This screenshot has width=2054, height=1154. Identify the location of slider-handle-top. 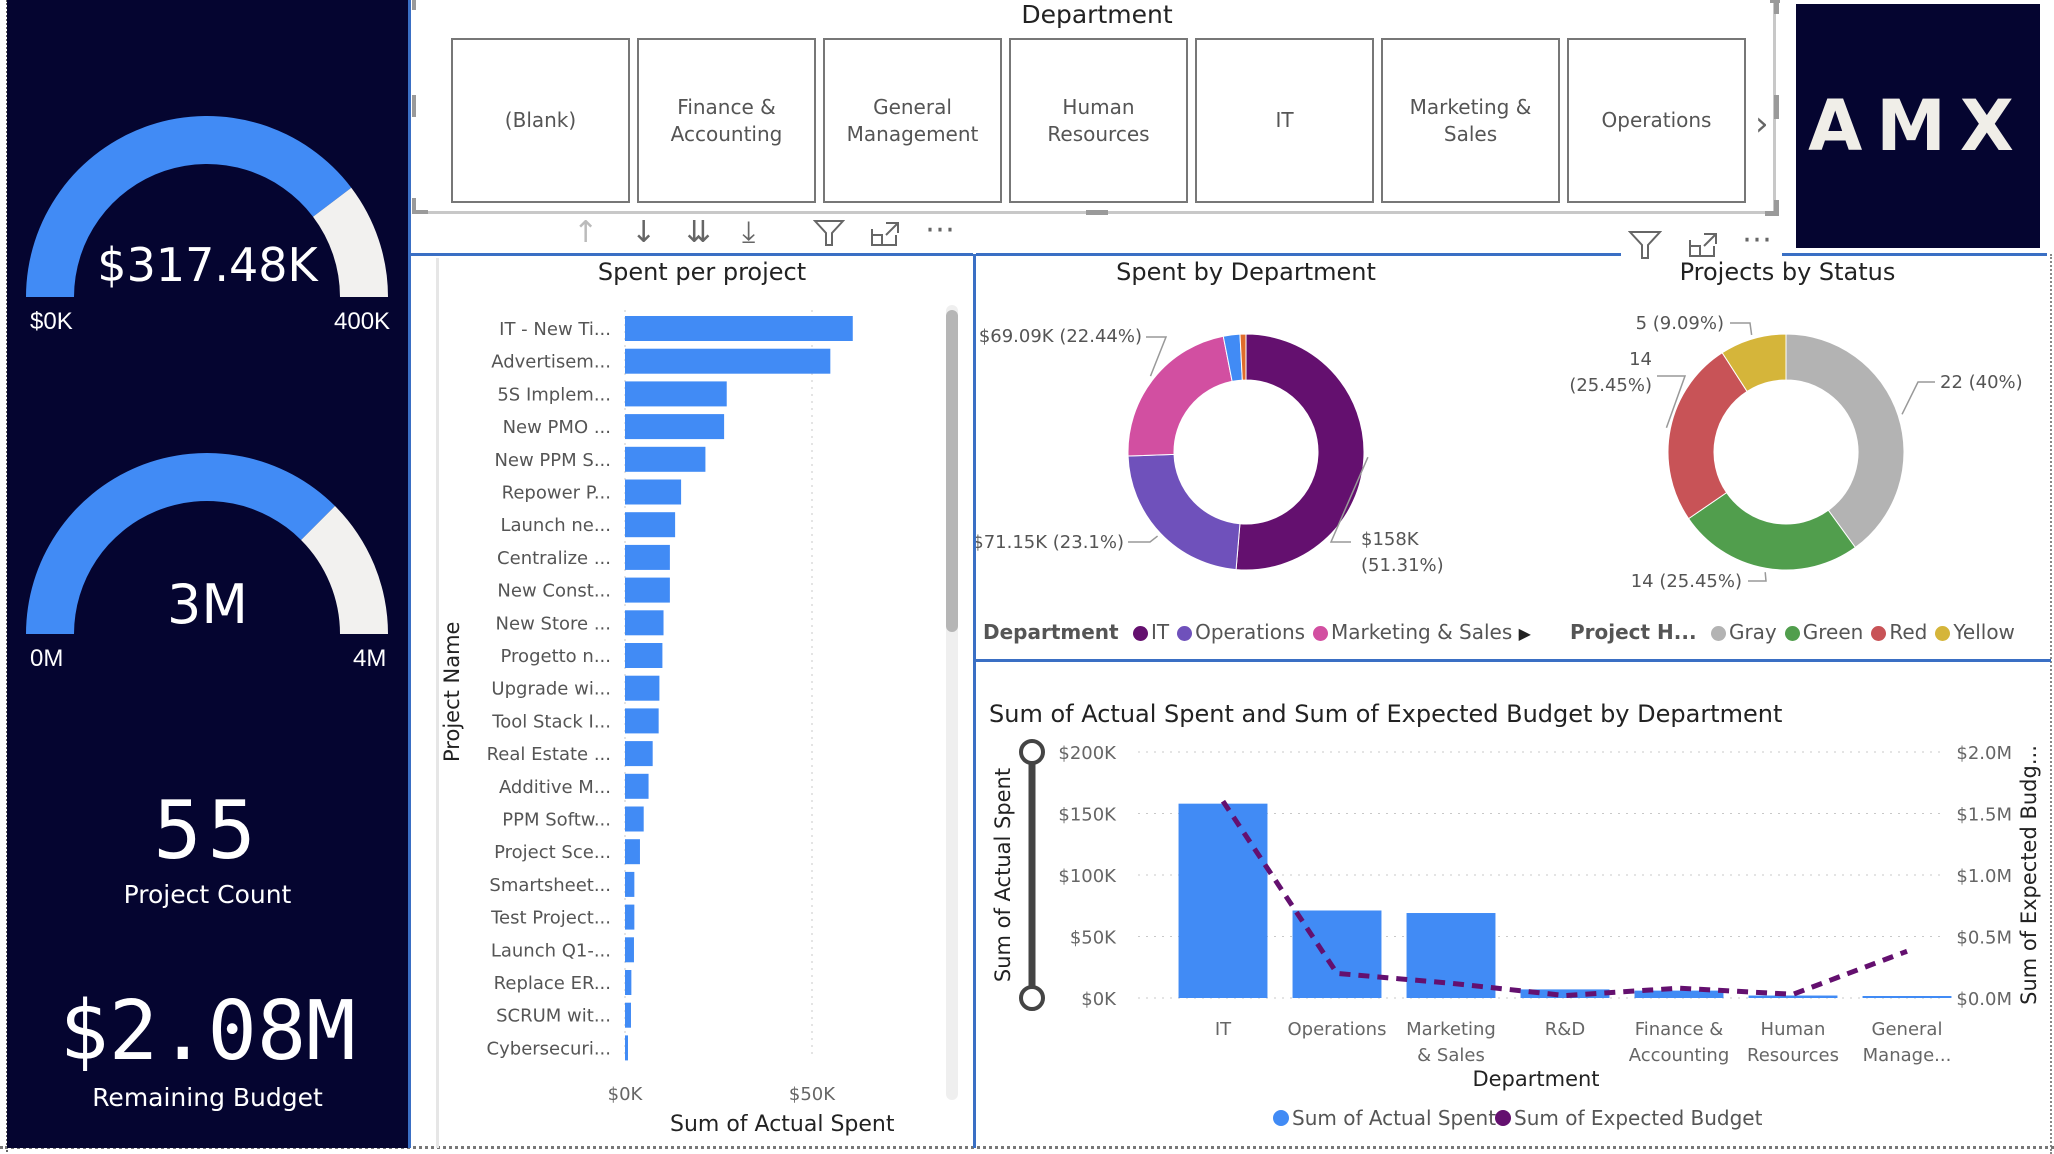
(1032, 752).